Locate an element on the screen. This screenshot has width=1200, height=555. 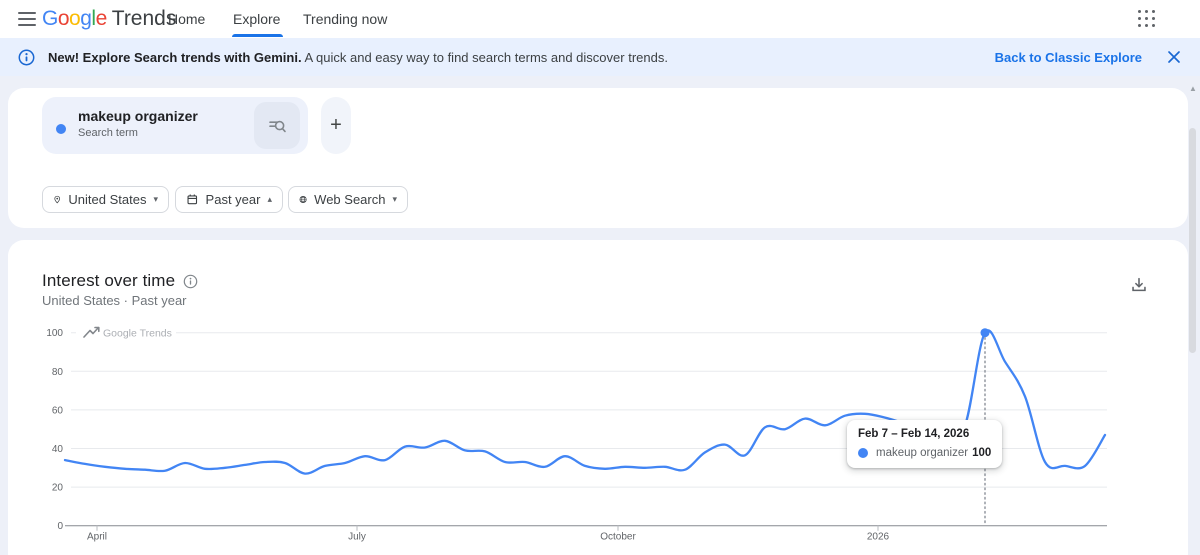
time-filter-label: Past year is located at coordinates (233, 199).